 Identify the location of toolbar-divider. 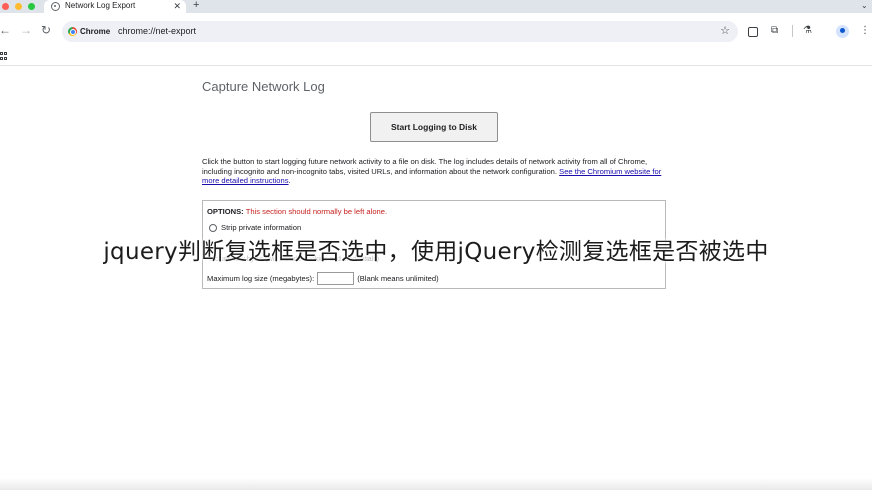
(792, 31).